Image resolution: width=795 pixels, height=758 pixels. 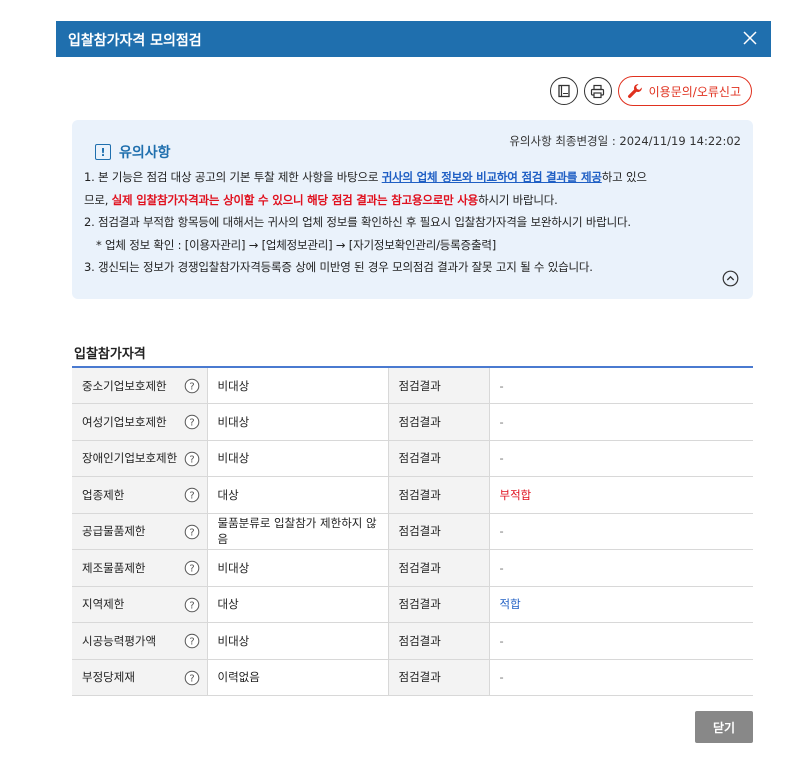 I want to click on table-row: 제조물품제한? 비대상 점검결과 -, so click(x=412, y=568).